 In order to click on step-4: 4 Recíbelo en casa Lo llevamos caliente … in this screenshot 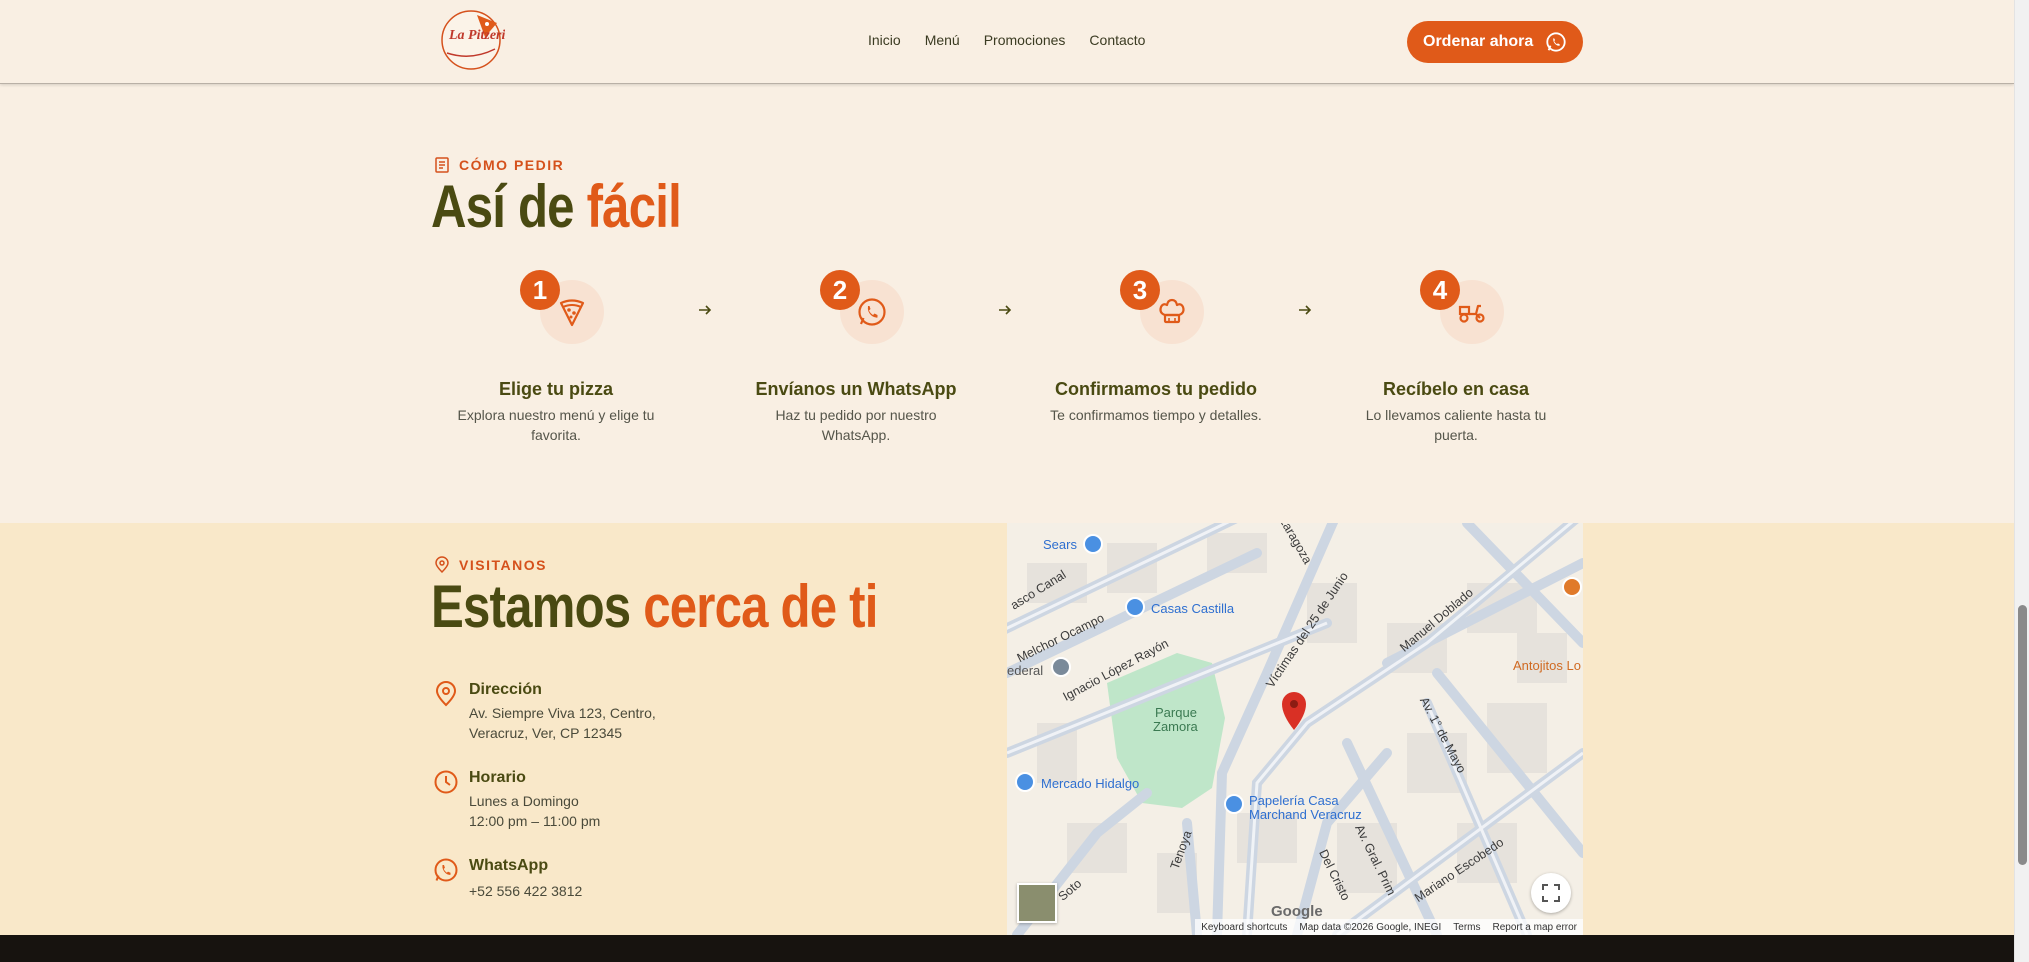, I will do `click(1456, 360)`.